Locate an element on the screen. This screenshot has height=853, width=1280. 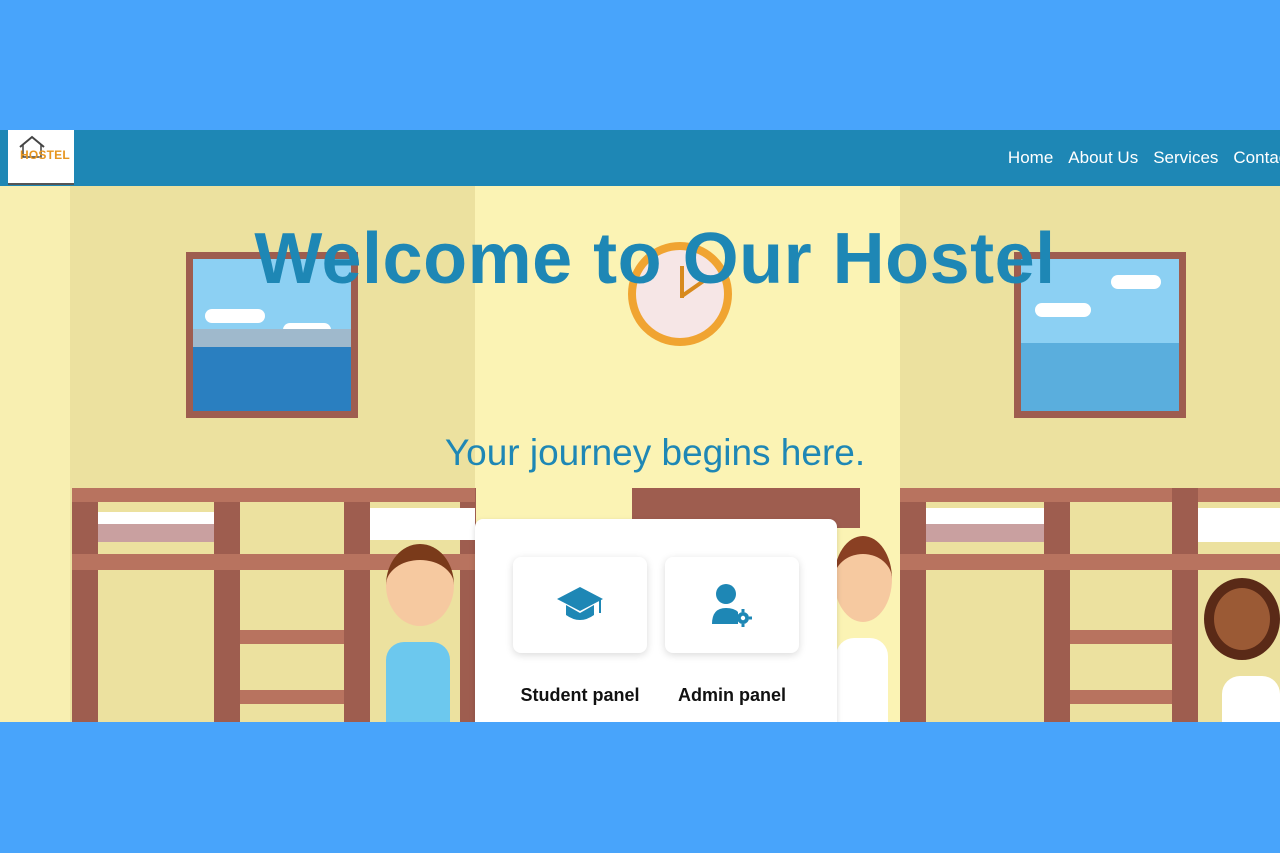
panel-selection-card: Student panel Admin panel is located at coordinates (656, 620).